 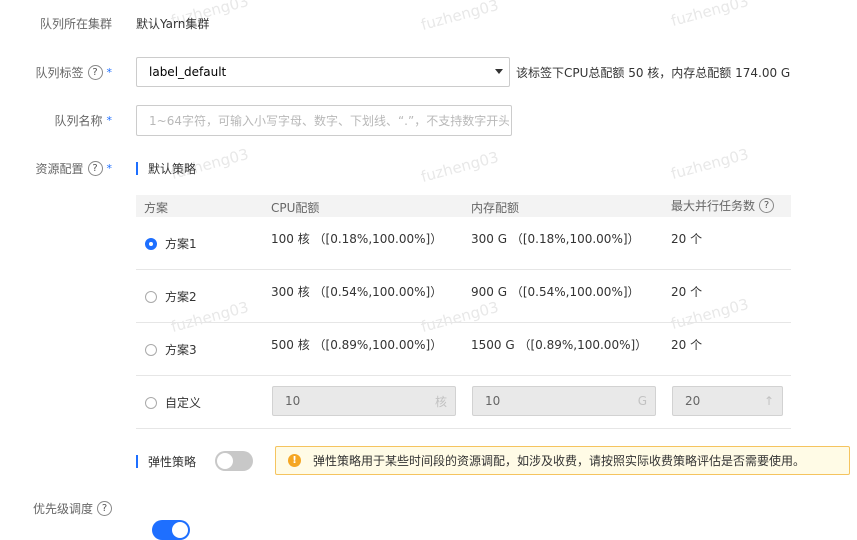 I want to click on plan-option-custom: 自定义, so click(x=173, y=402).